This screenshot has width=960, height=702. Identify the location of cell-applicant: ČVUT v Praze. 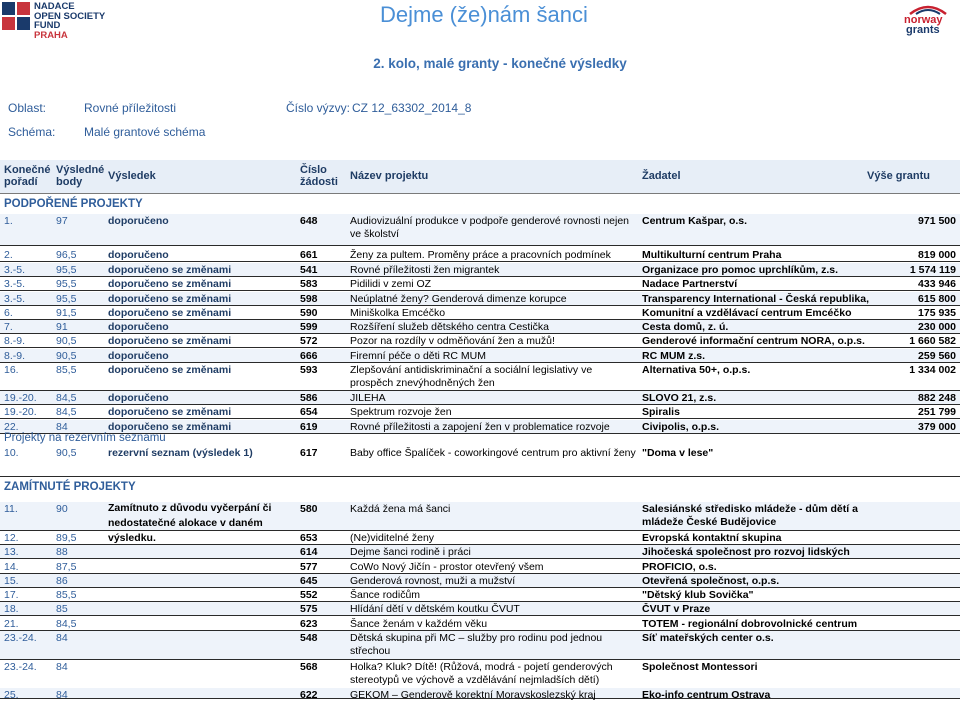
(676, 609).